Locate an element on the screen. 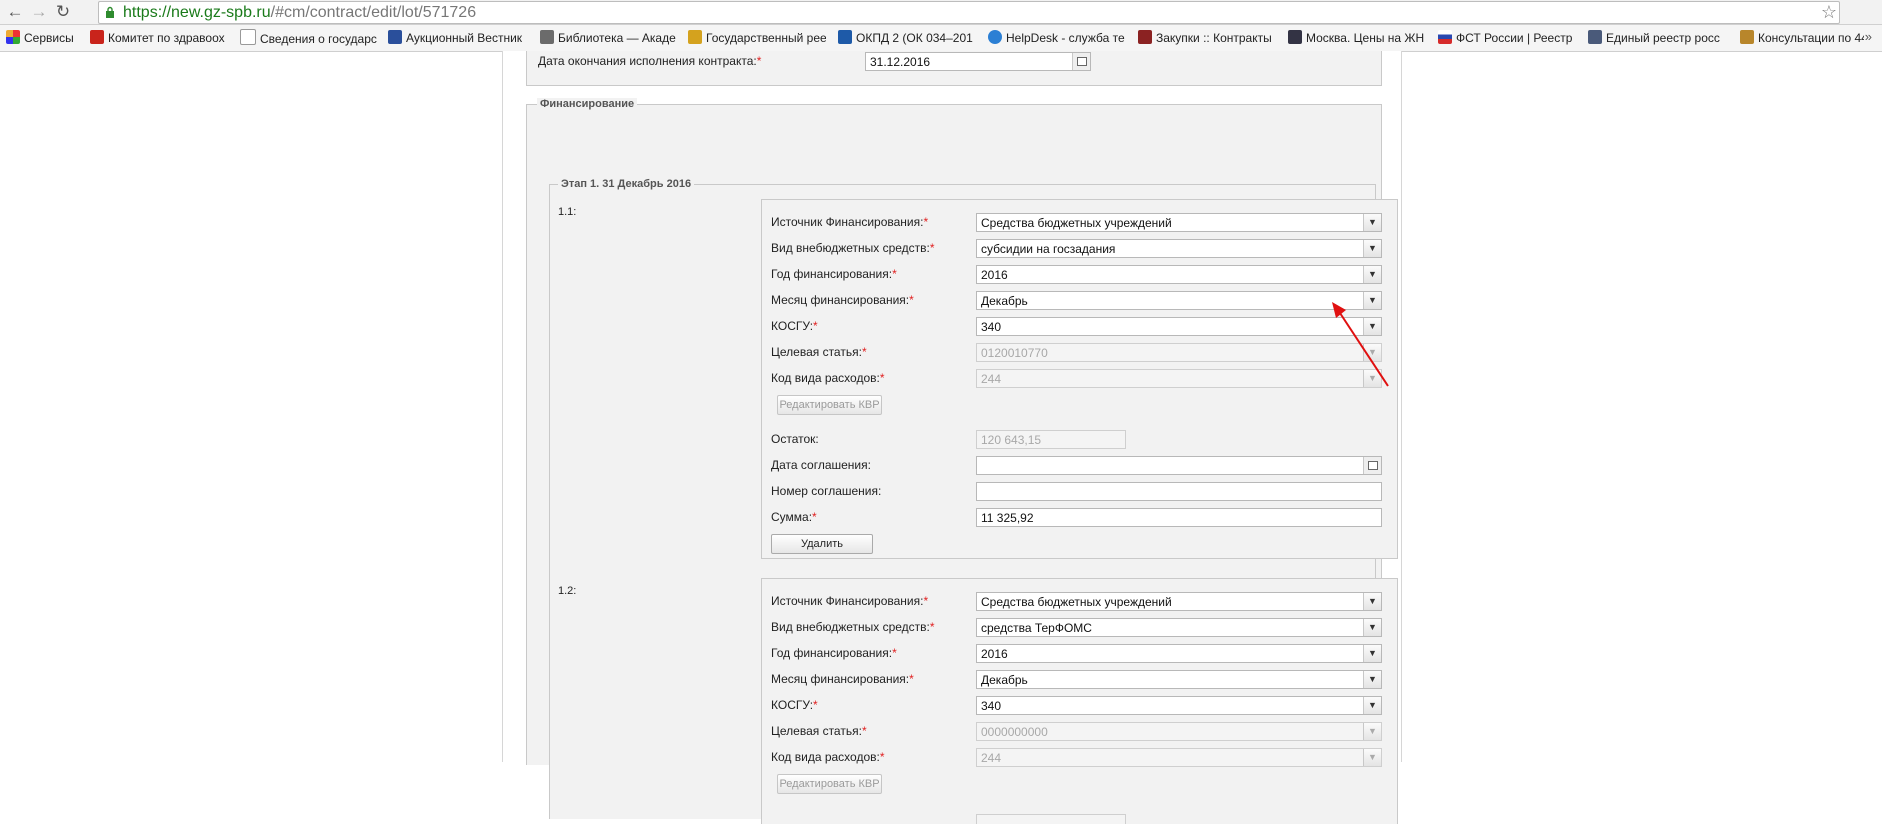  kvr-value: 244 is located at coordinates (991, 758).